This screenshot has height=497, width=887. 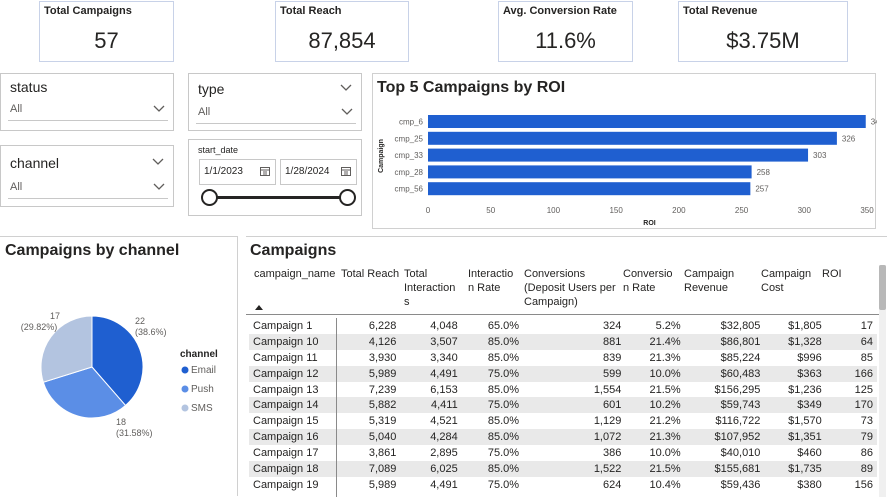 I want to click on table-cell: 21.3%, so click(x=665, y=357).